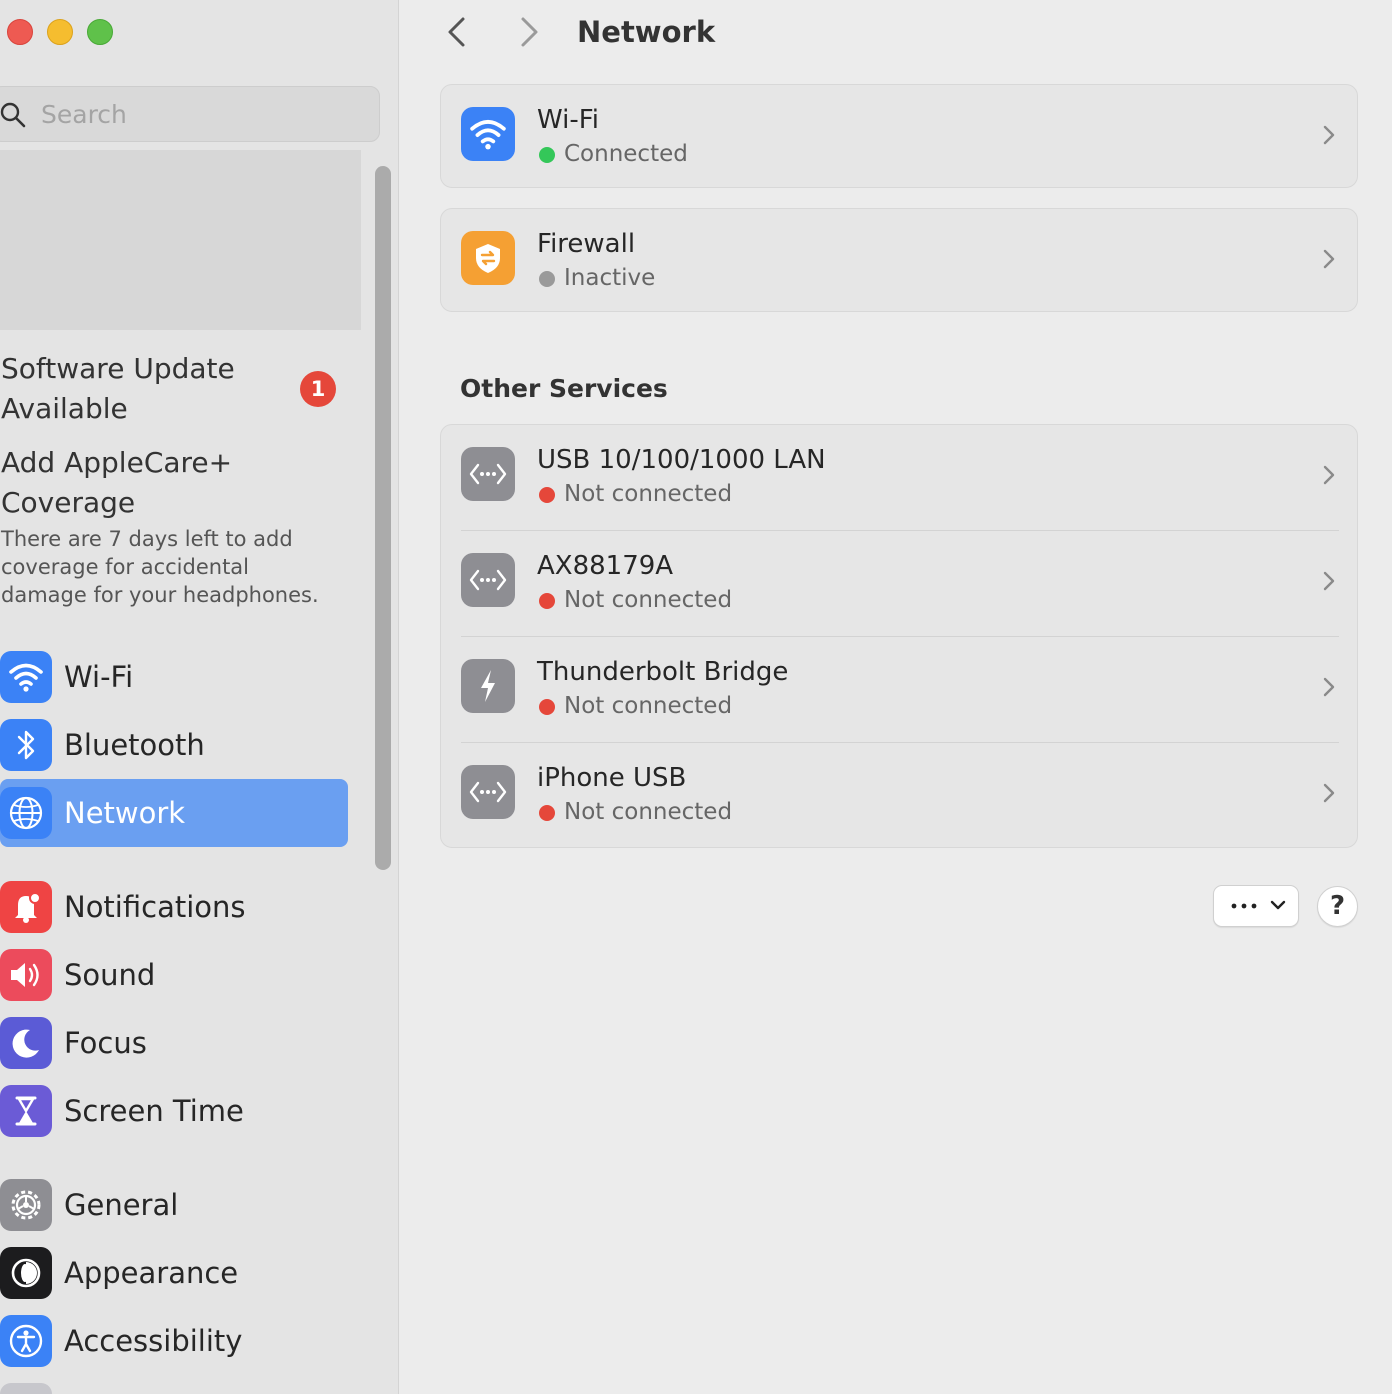 This screenshot has width=1392, height=1394. I want to click on service-row-thunderbolt-bridge: Thunderbolt Bridge Not connected, so click(899, 690).